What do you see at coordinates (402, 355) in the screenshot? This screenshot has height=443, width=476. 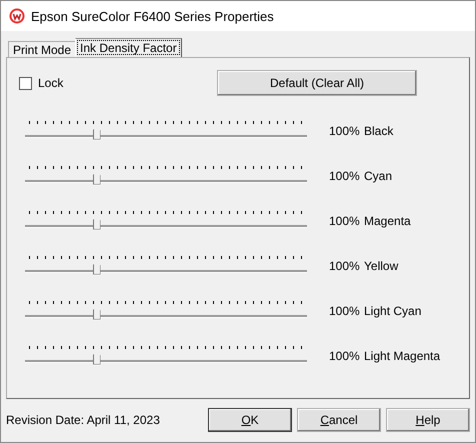 I see `ink-name: Light Magenta` at bounding box center [402, 355].